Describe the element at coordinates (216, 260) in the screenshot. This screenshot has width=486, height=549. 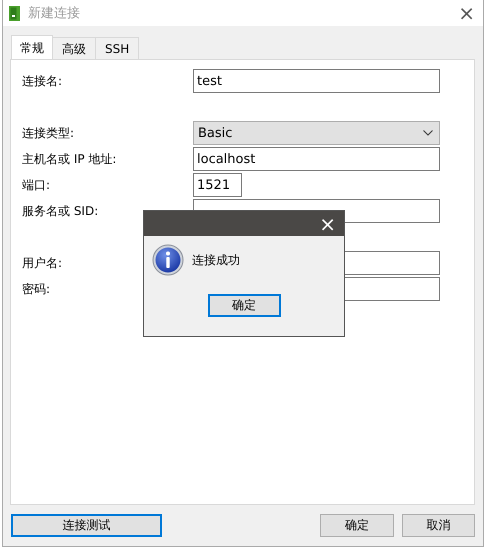
I see `message-text: 连接成功` at that location.